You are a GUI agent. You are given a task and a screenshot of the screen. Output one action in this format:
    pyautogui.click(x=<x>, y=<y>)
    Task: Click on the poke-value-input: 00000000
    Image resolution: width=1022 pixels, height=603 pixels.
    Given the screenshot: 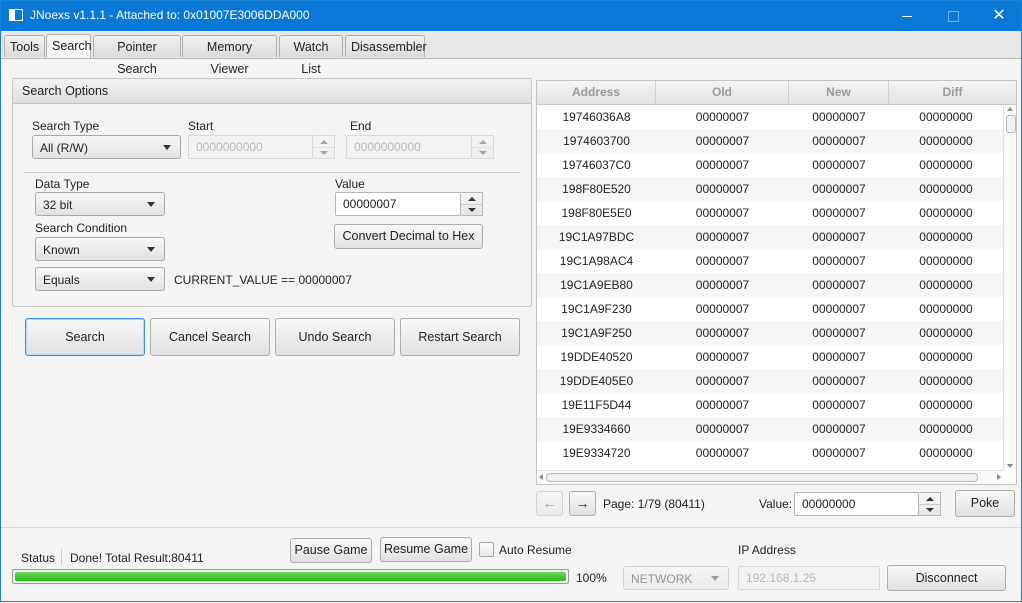 What is the action you would take?
    pyautogui.click(x=856, y=504)
    